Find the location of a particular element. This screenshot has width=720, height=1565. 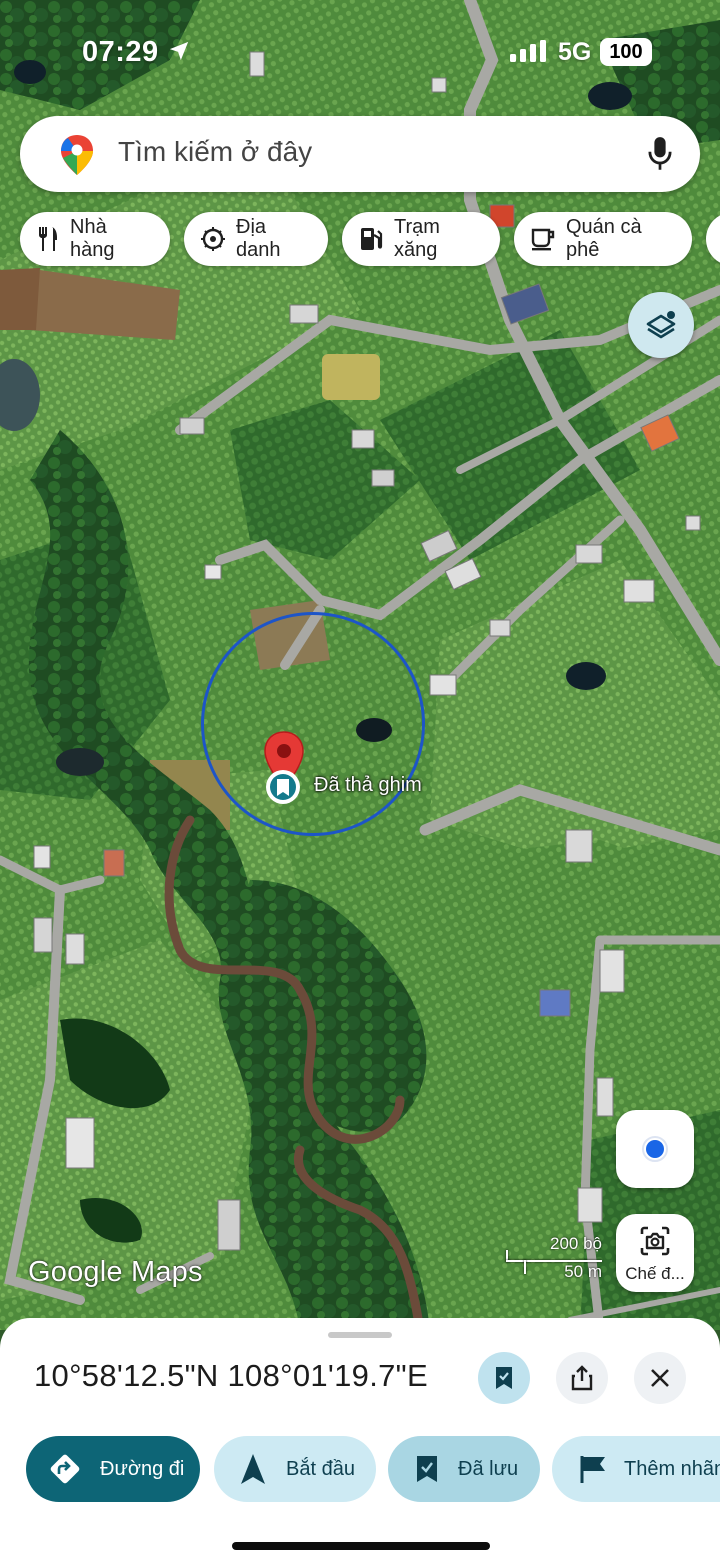

add-label-button: Thêm nhãn is located at coordinates (636, 1469).